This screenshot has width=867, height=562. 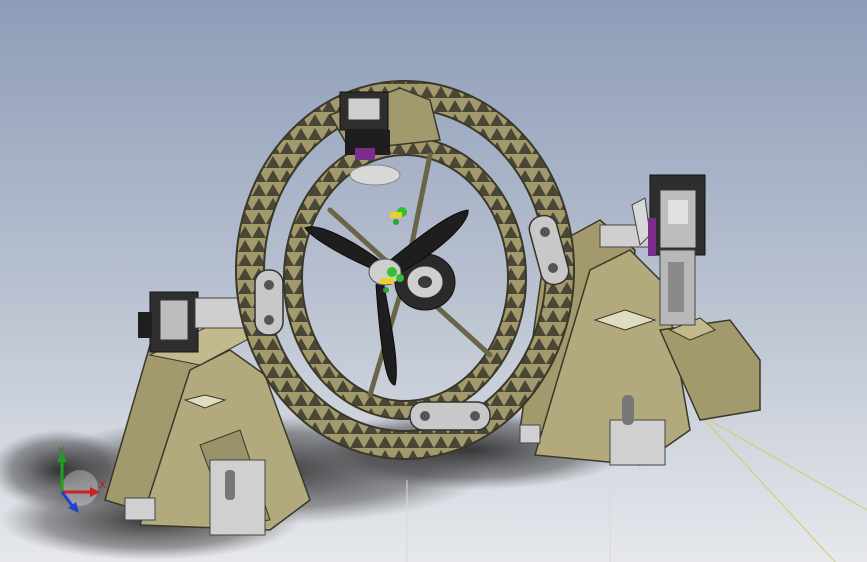 What do you see at coordinates (637, 442) in the screenshot?
I see `right-foot-bracket` at bounding box center [637, 442].